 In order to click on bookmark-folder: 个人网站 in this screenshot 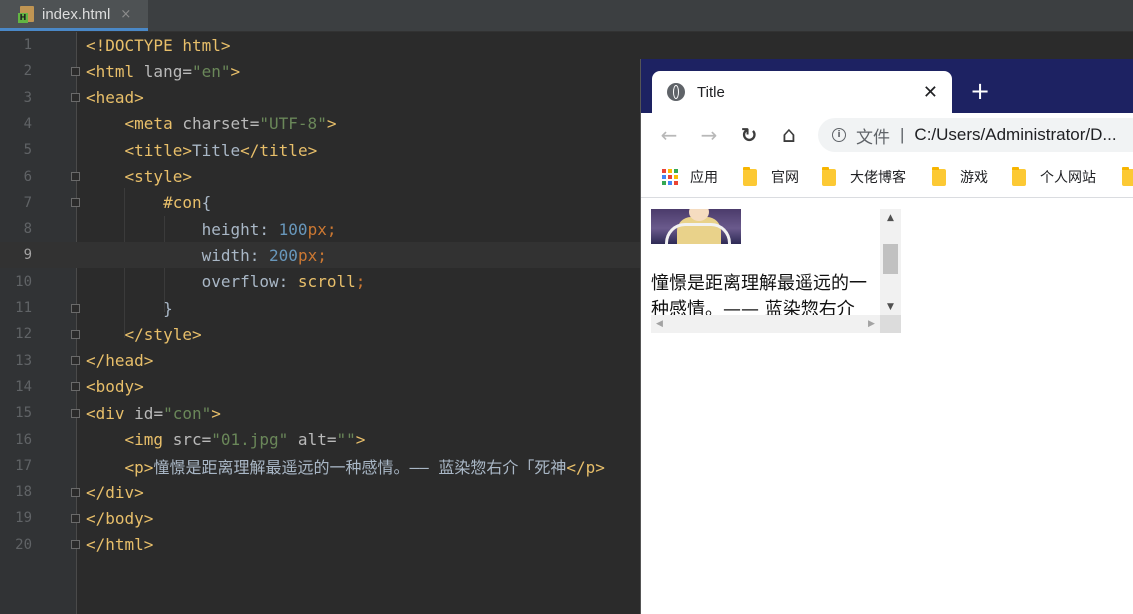, I will do `click(1054, 177)`.